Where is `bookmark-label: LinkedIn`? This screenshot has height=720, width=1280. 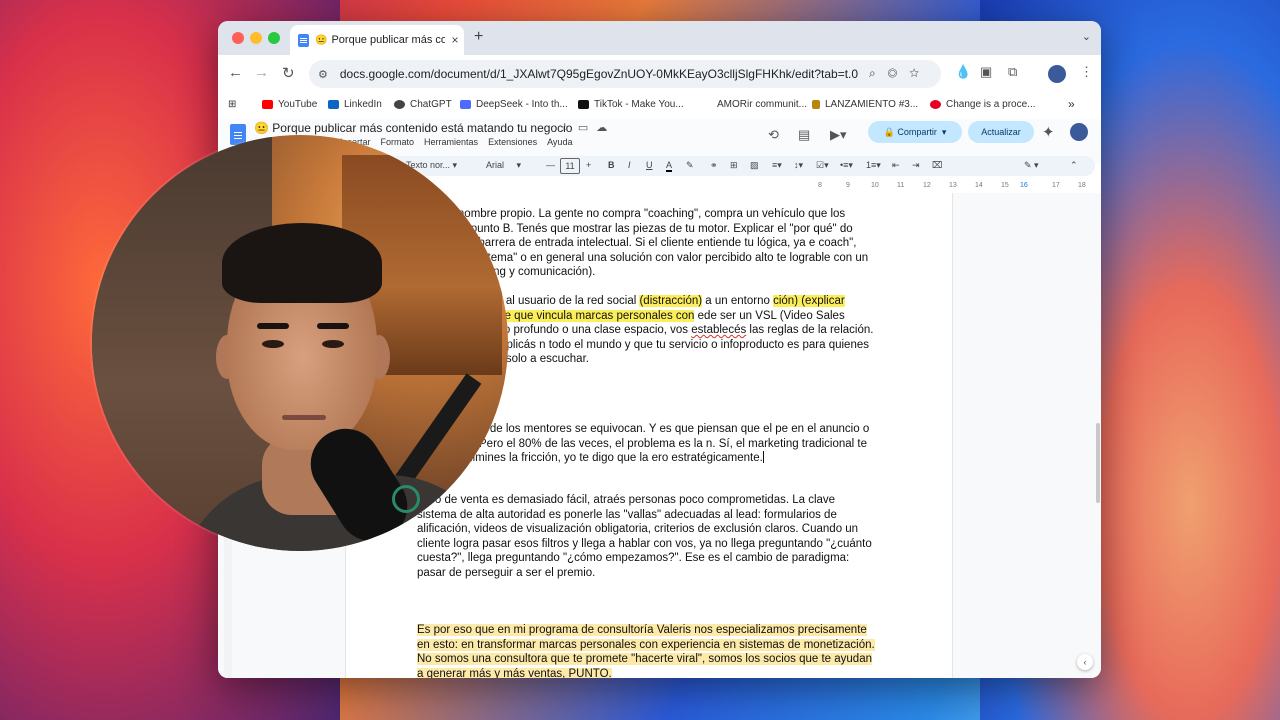 bookmark-label: LinkedIn is located at coordinates (363, 104).